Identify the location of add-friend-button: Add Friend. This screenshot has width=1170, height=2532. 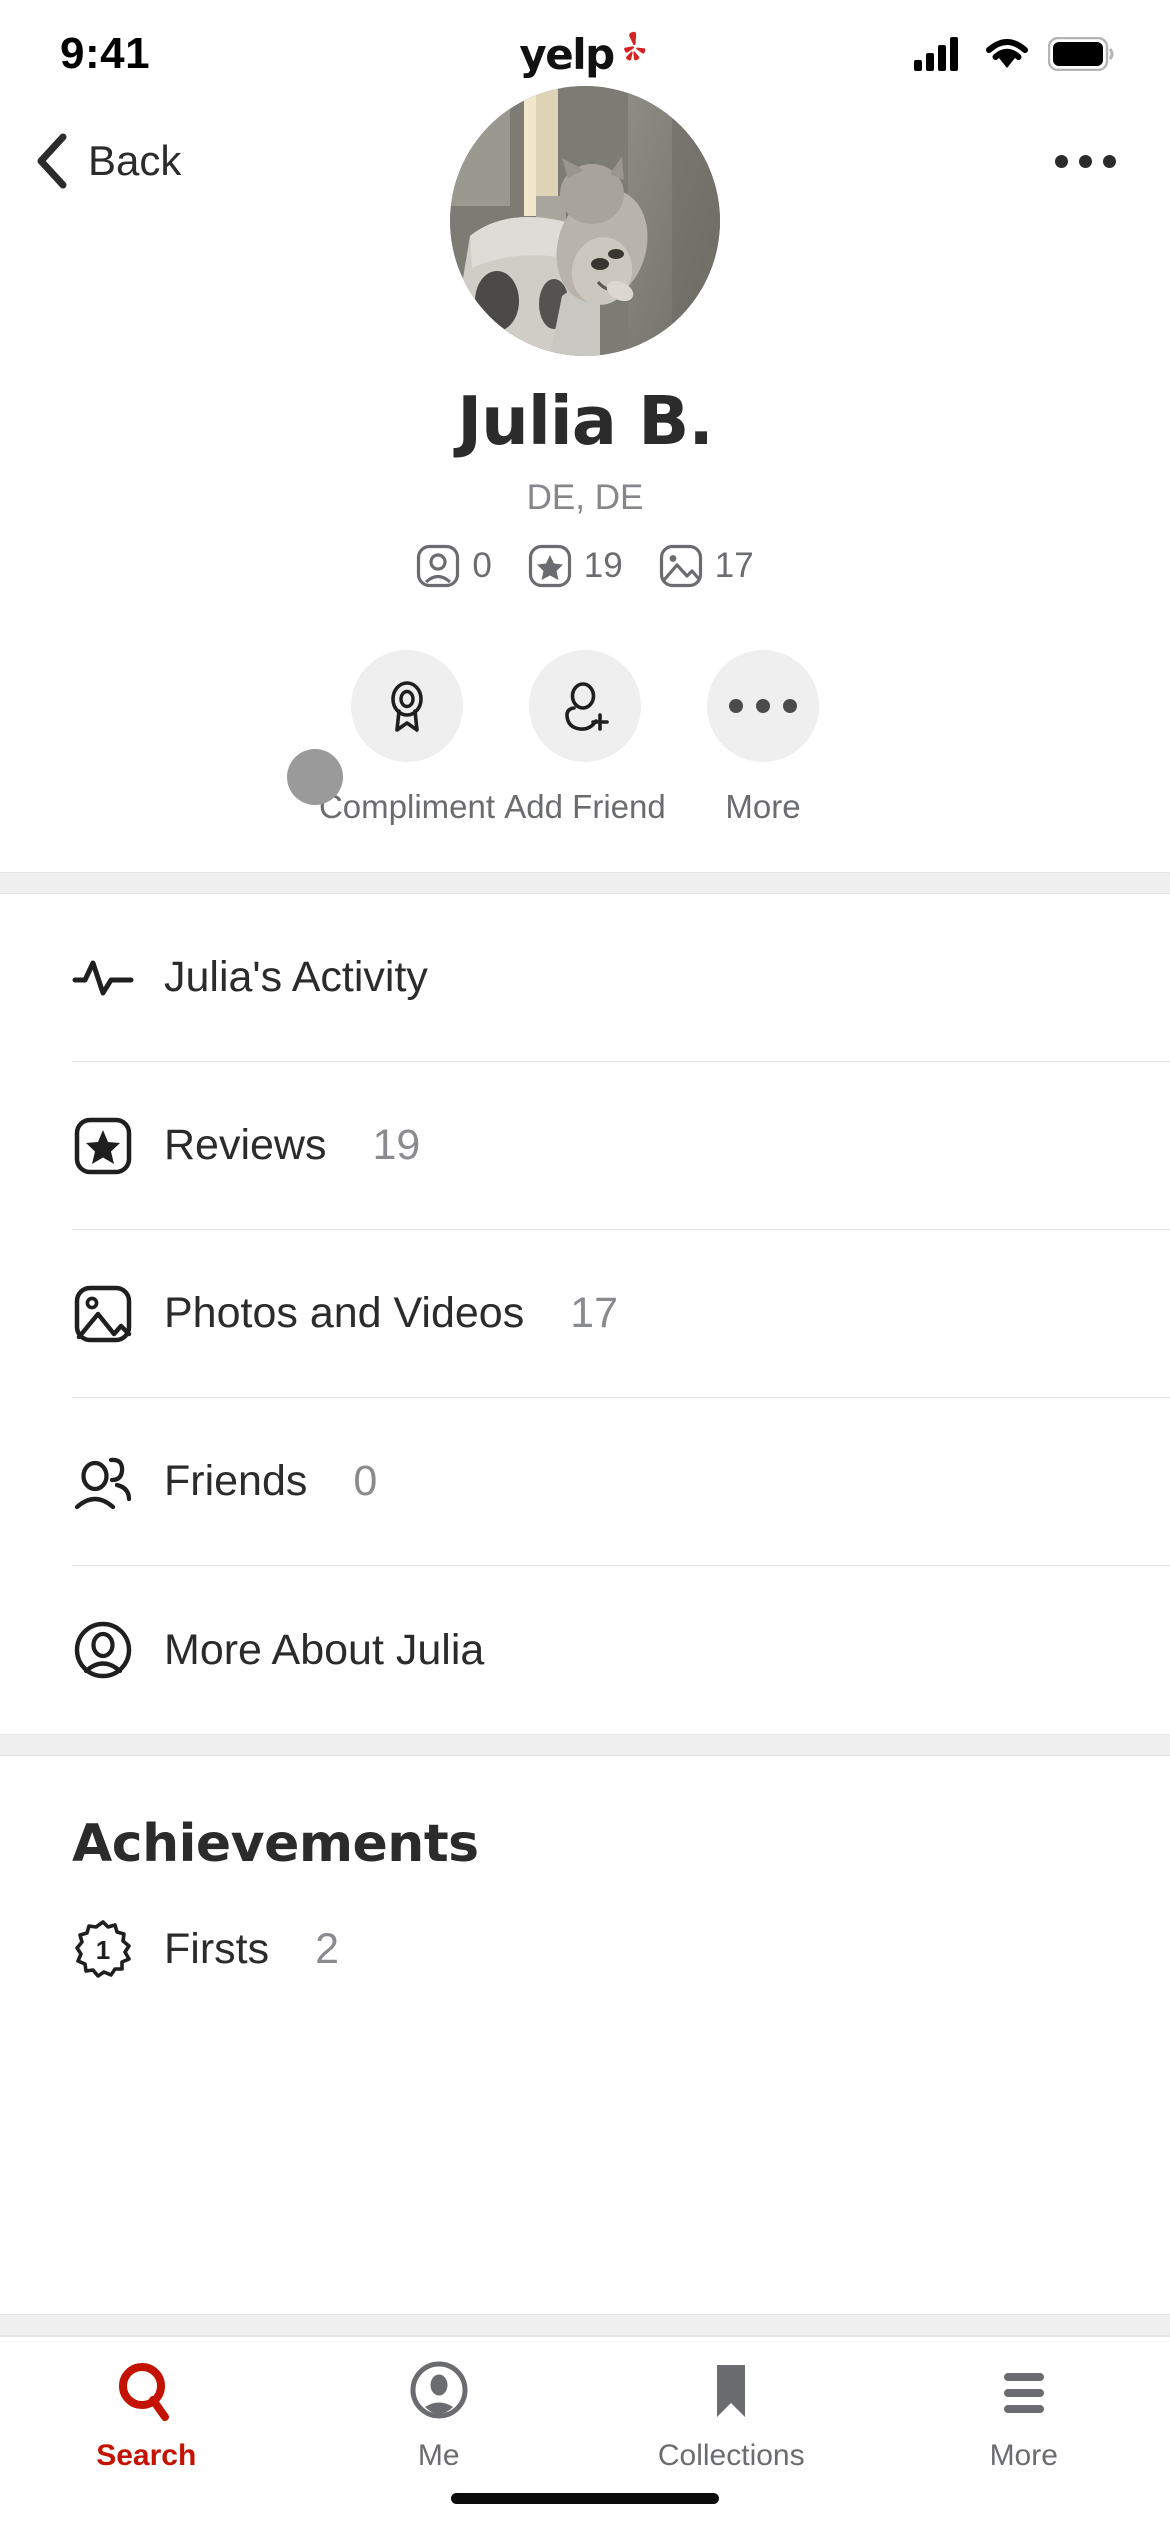
(585, 738).